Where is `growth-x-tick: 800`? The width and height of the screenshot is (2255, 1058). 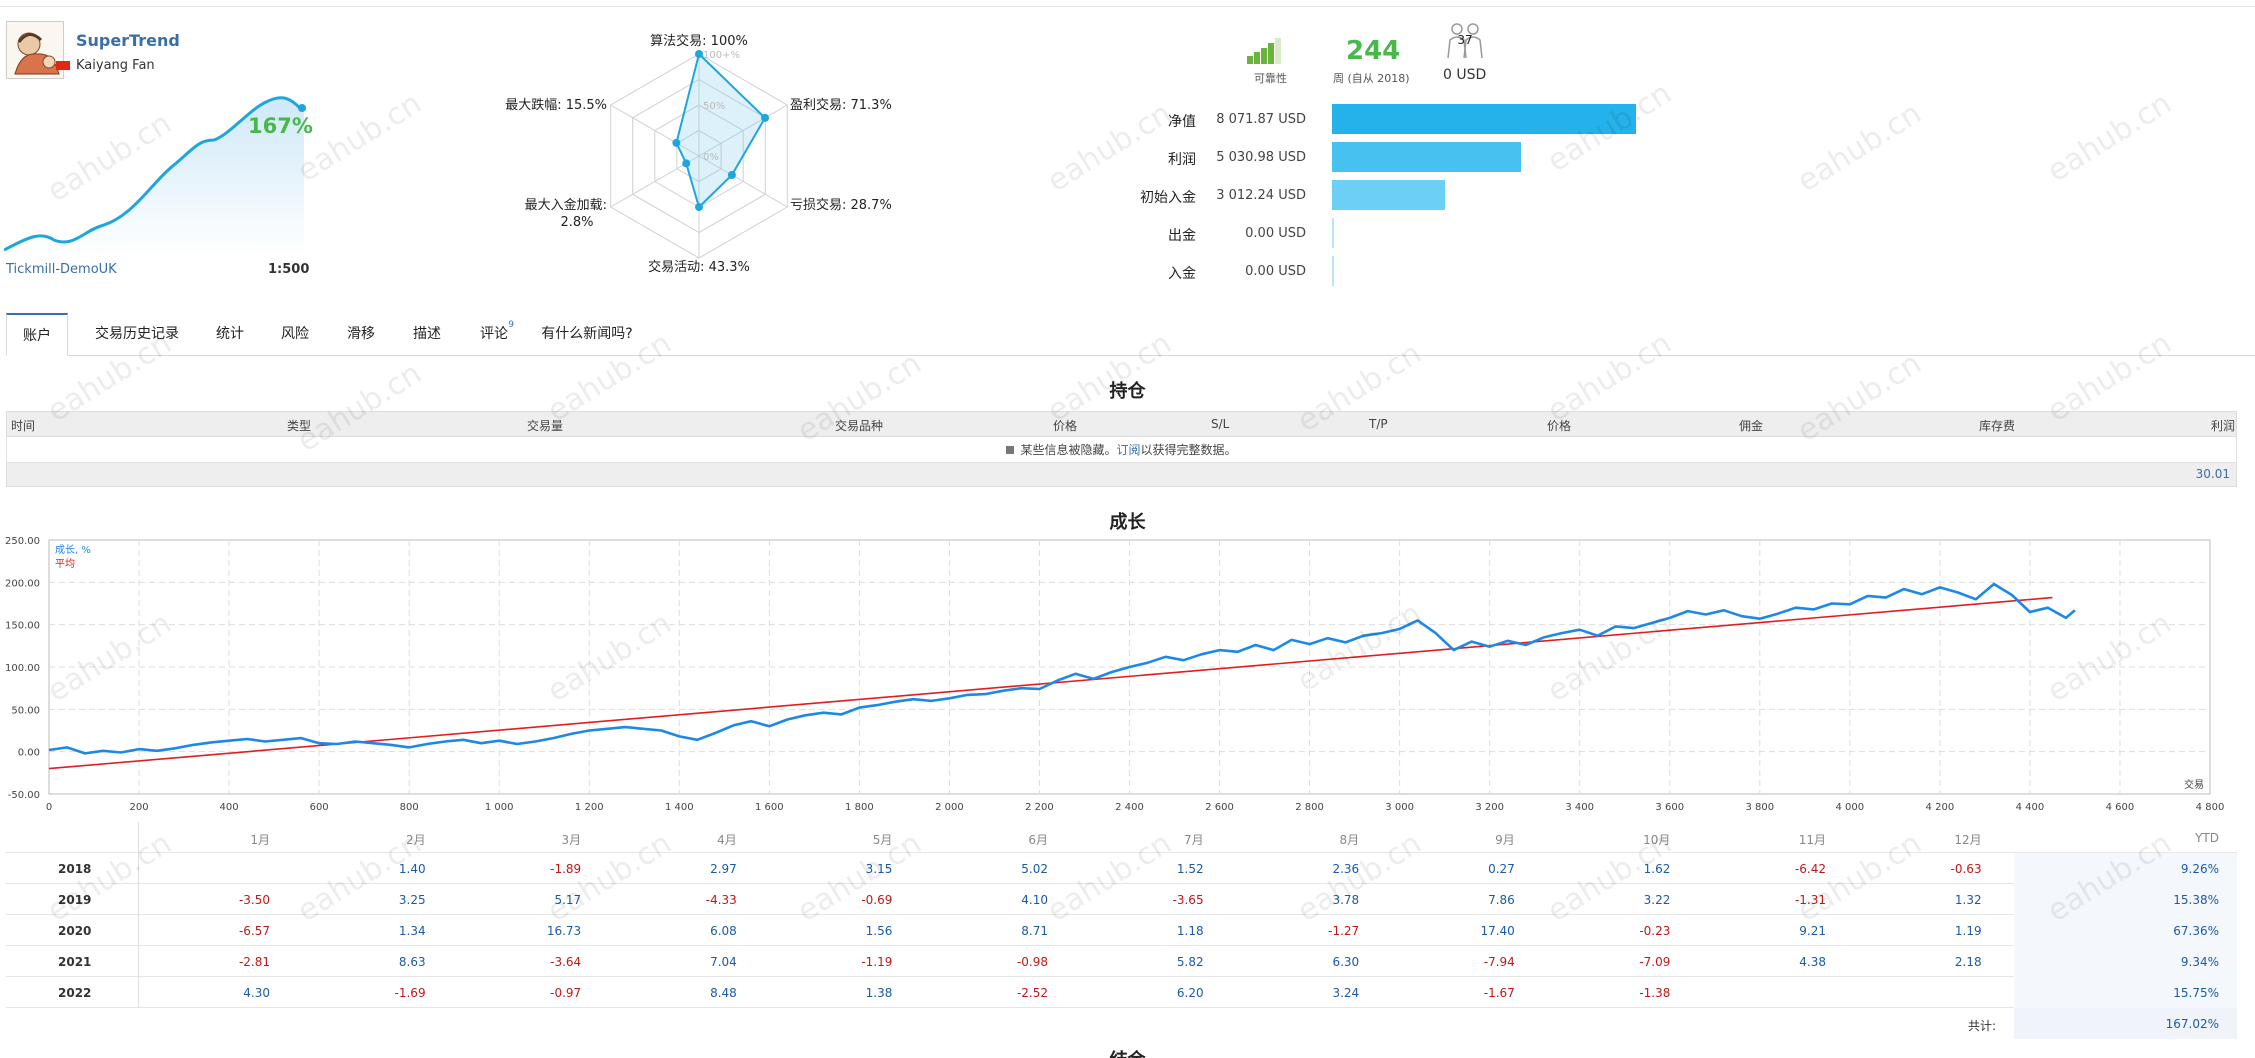 growth-x-tick: 800 is located at coordinates (409, 807).